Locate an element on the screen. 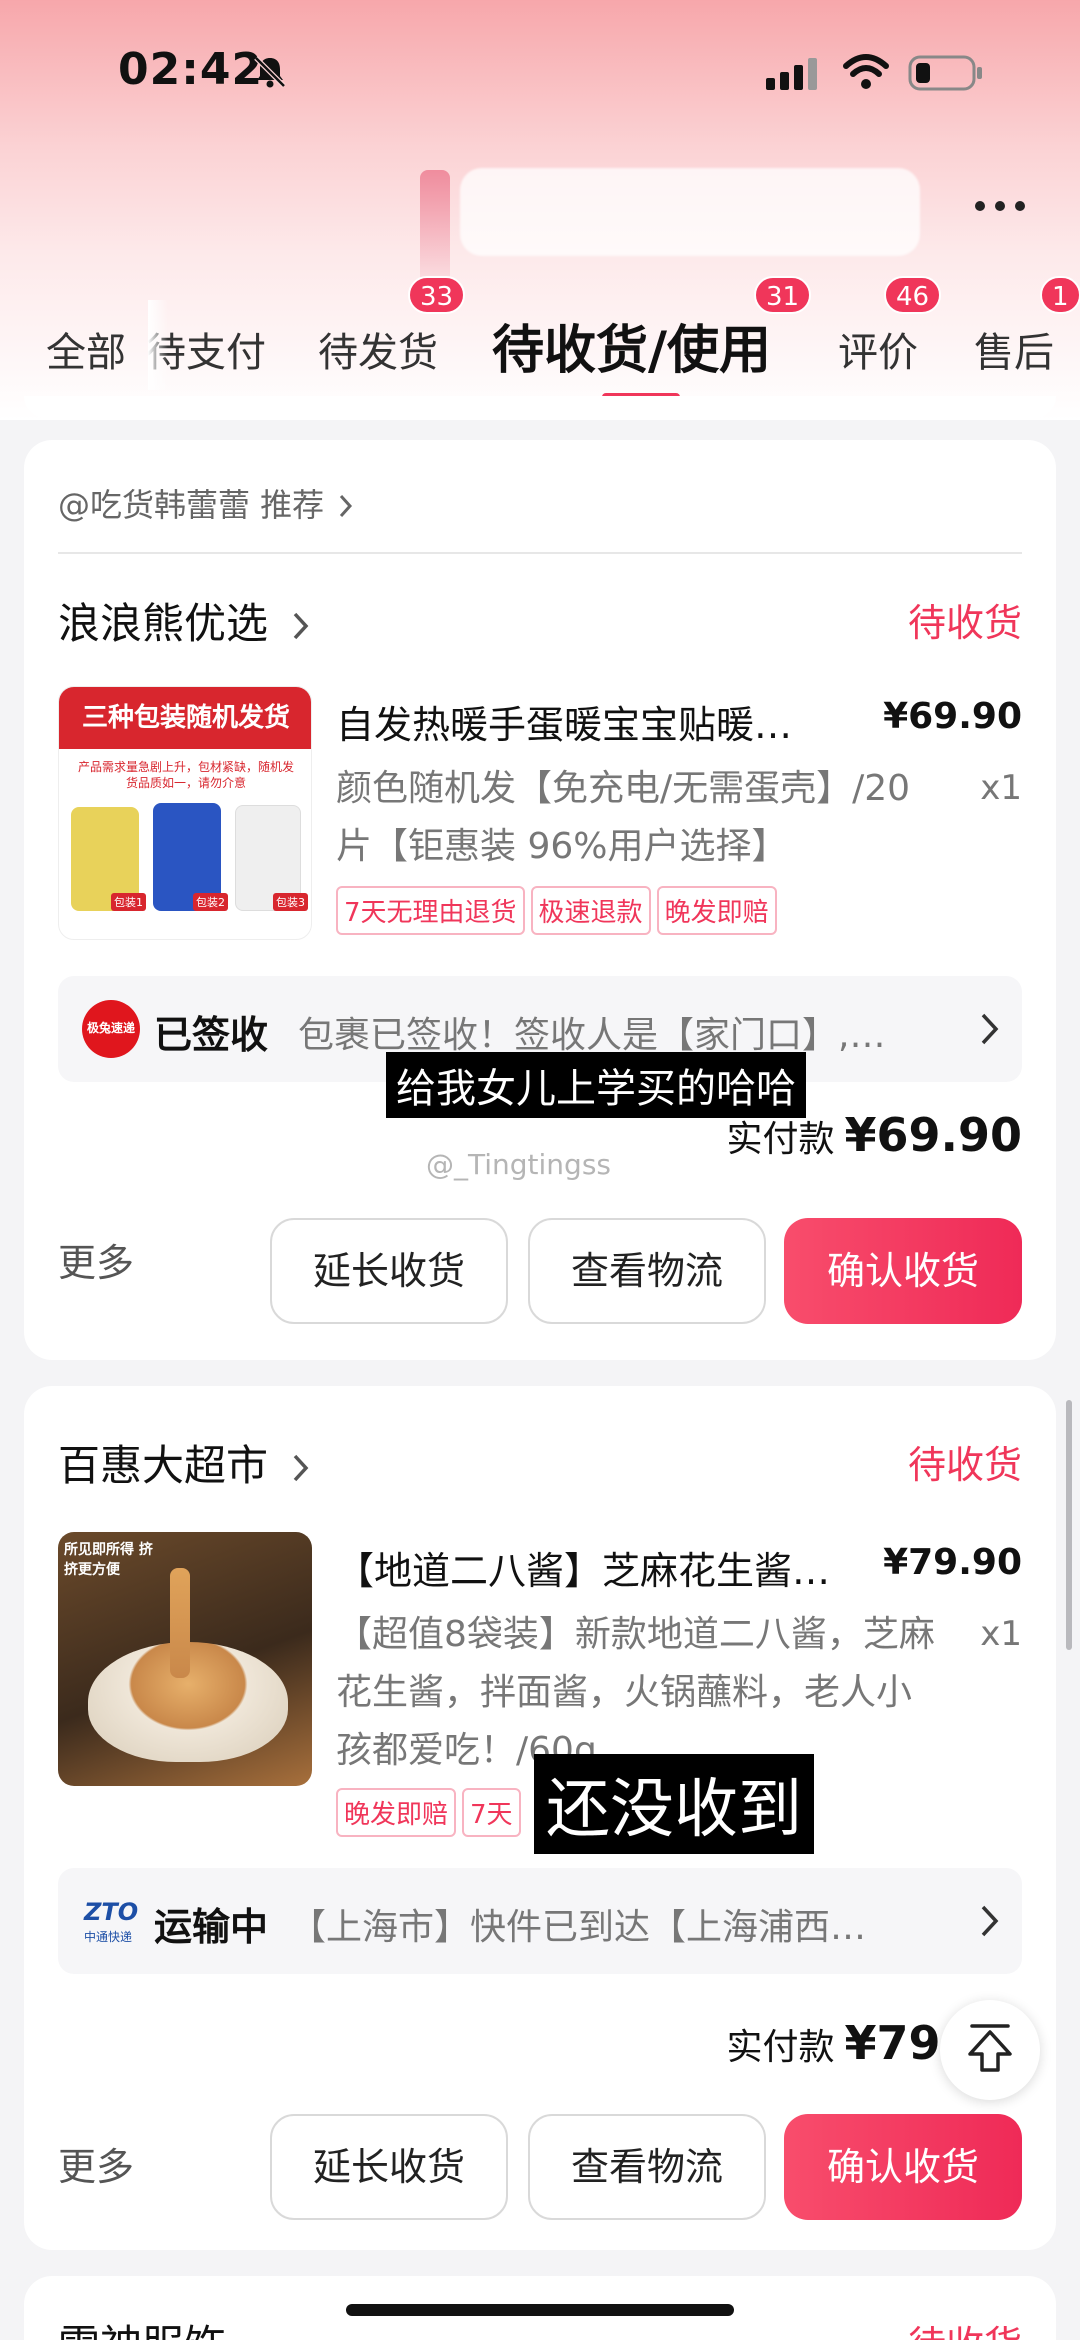  tab-all: 全部 is located at coordinates (86, 349).